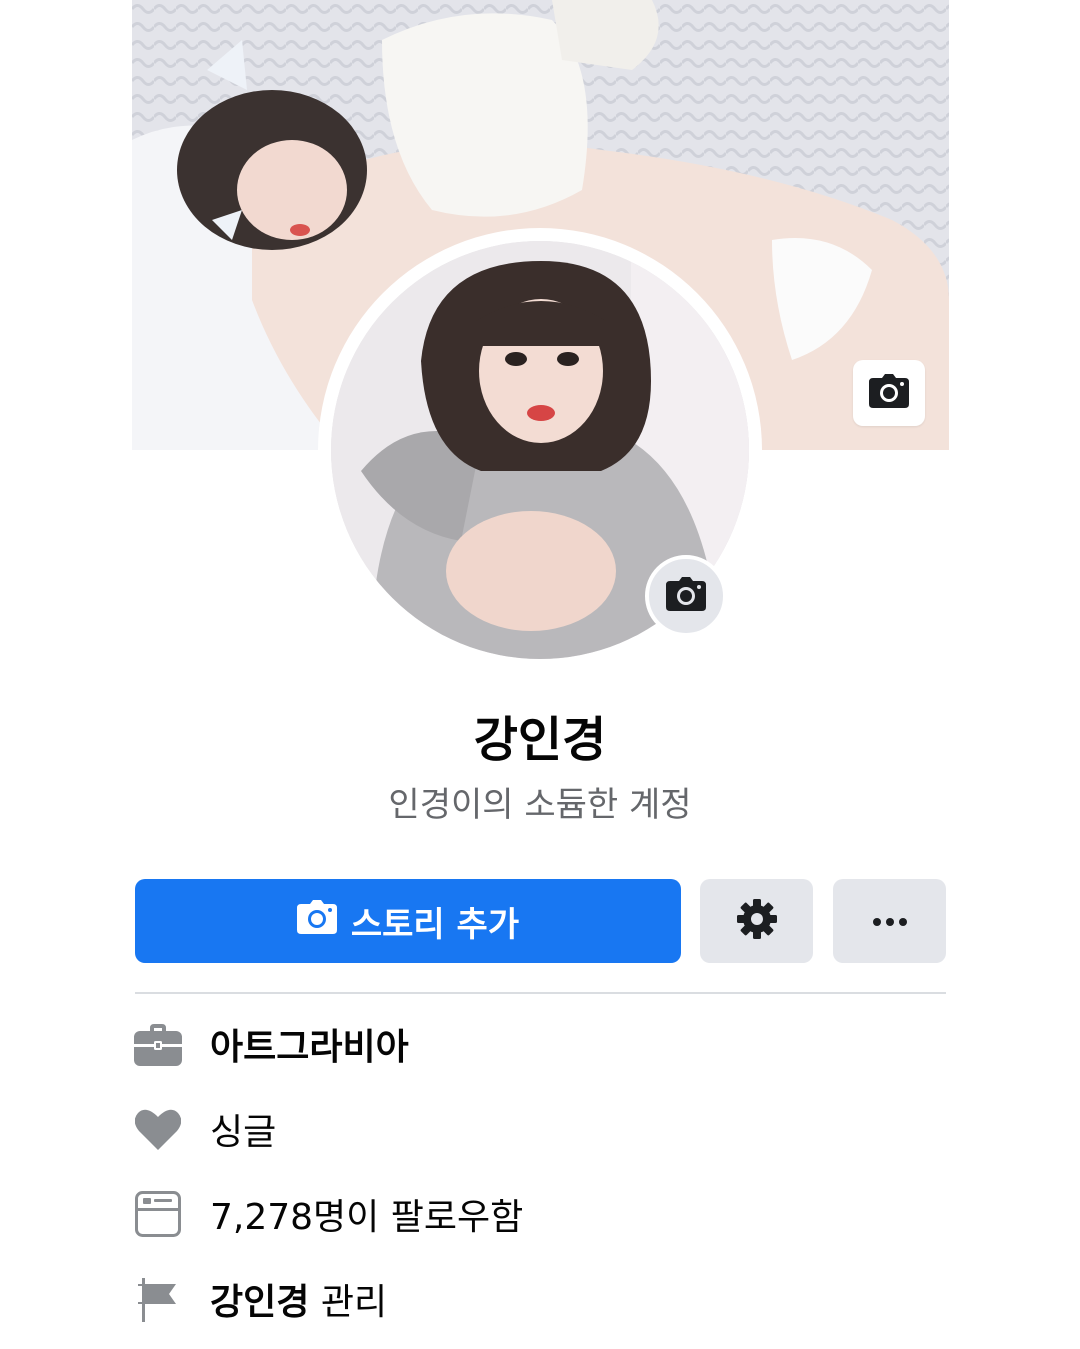 The image size is (1080, 1349). I want to click on more-dots-icon, so click(890, 921).